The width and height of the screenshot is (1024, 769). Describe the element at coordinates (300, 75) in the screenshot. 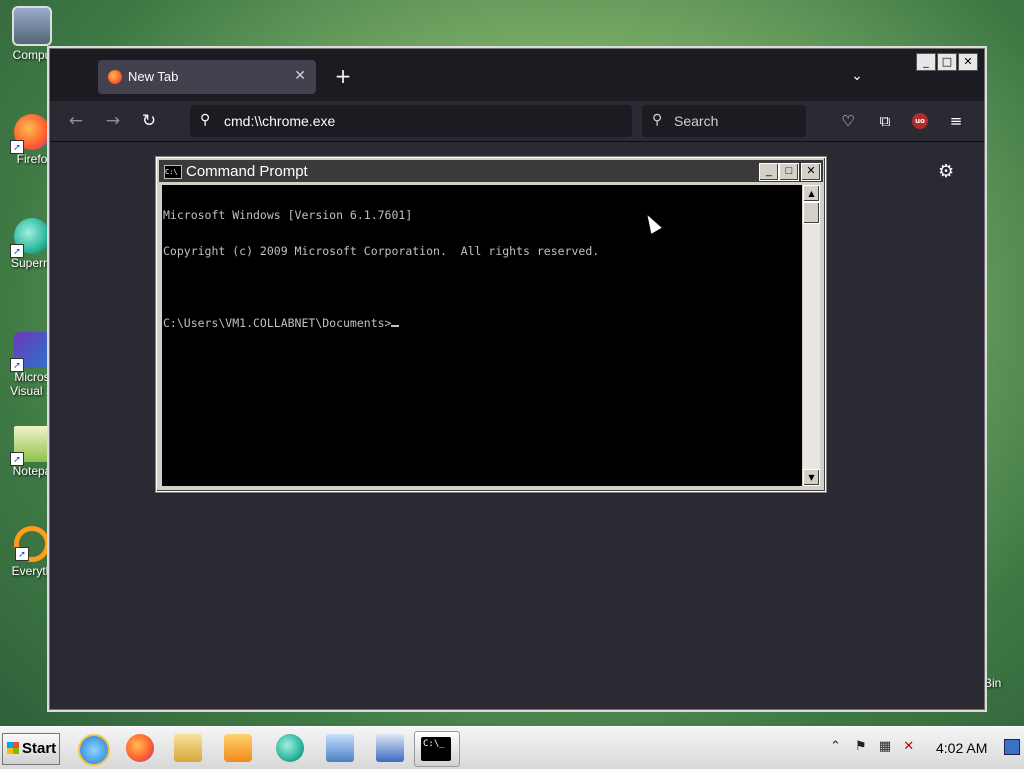

I see `close-tab-icon: ✕` at that location.